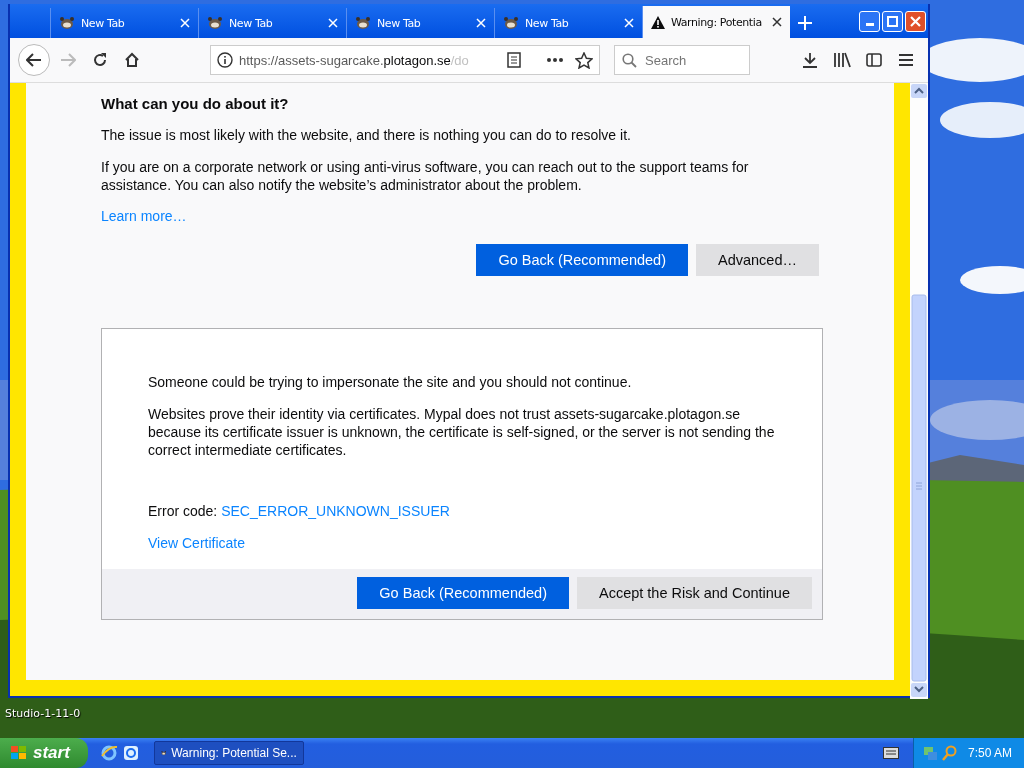 Image resolution: width=1024 pixels, height=768 pixels. Describe the element at coordinates (869, 24) in the screenshot. I see `minimize-icon` at that location.